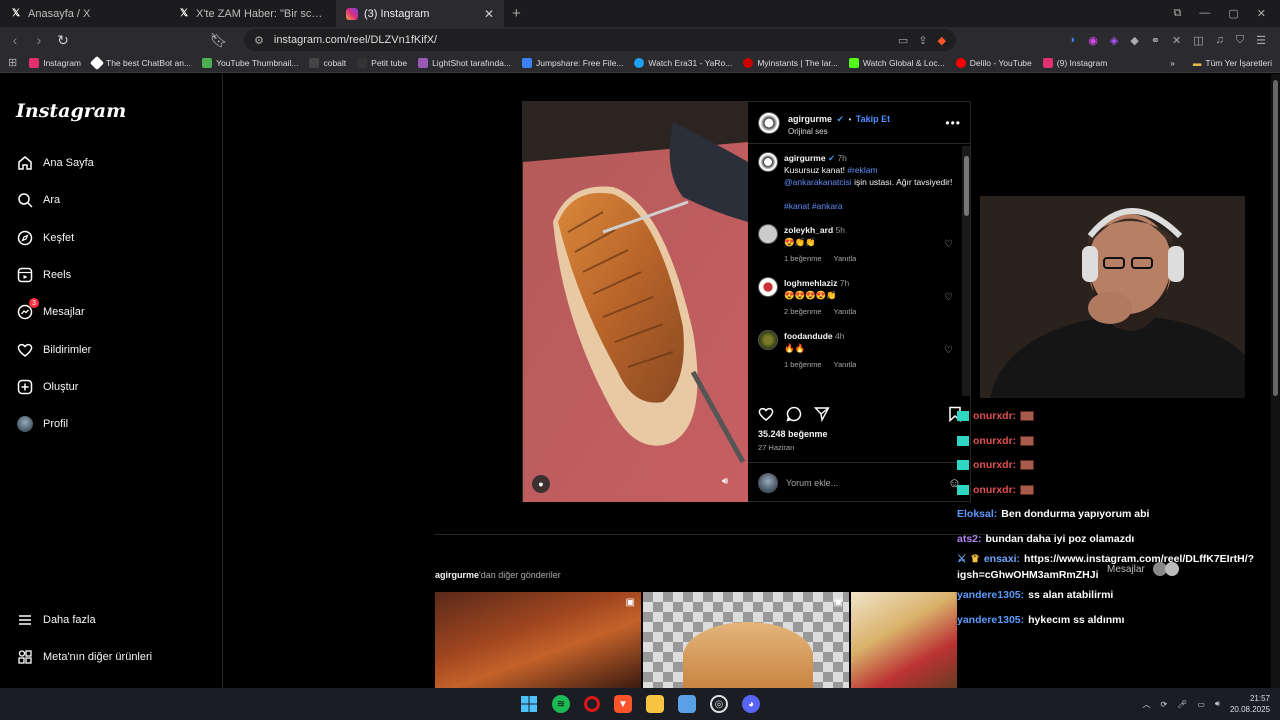 Image resolution: width=1280 pixels, height=720 pixels. Describe the element at coordinates (516, 13) in the screenshot. I see `new-tab-icon: +` at that location.